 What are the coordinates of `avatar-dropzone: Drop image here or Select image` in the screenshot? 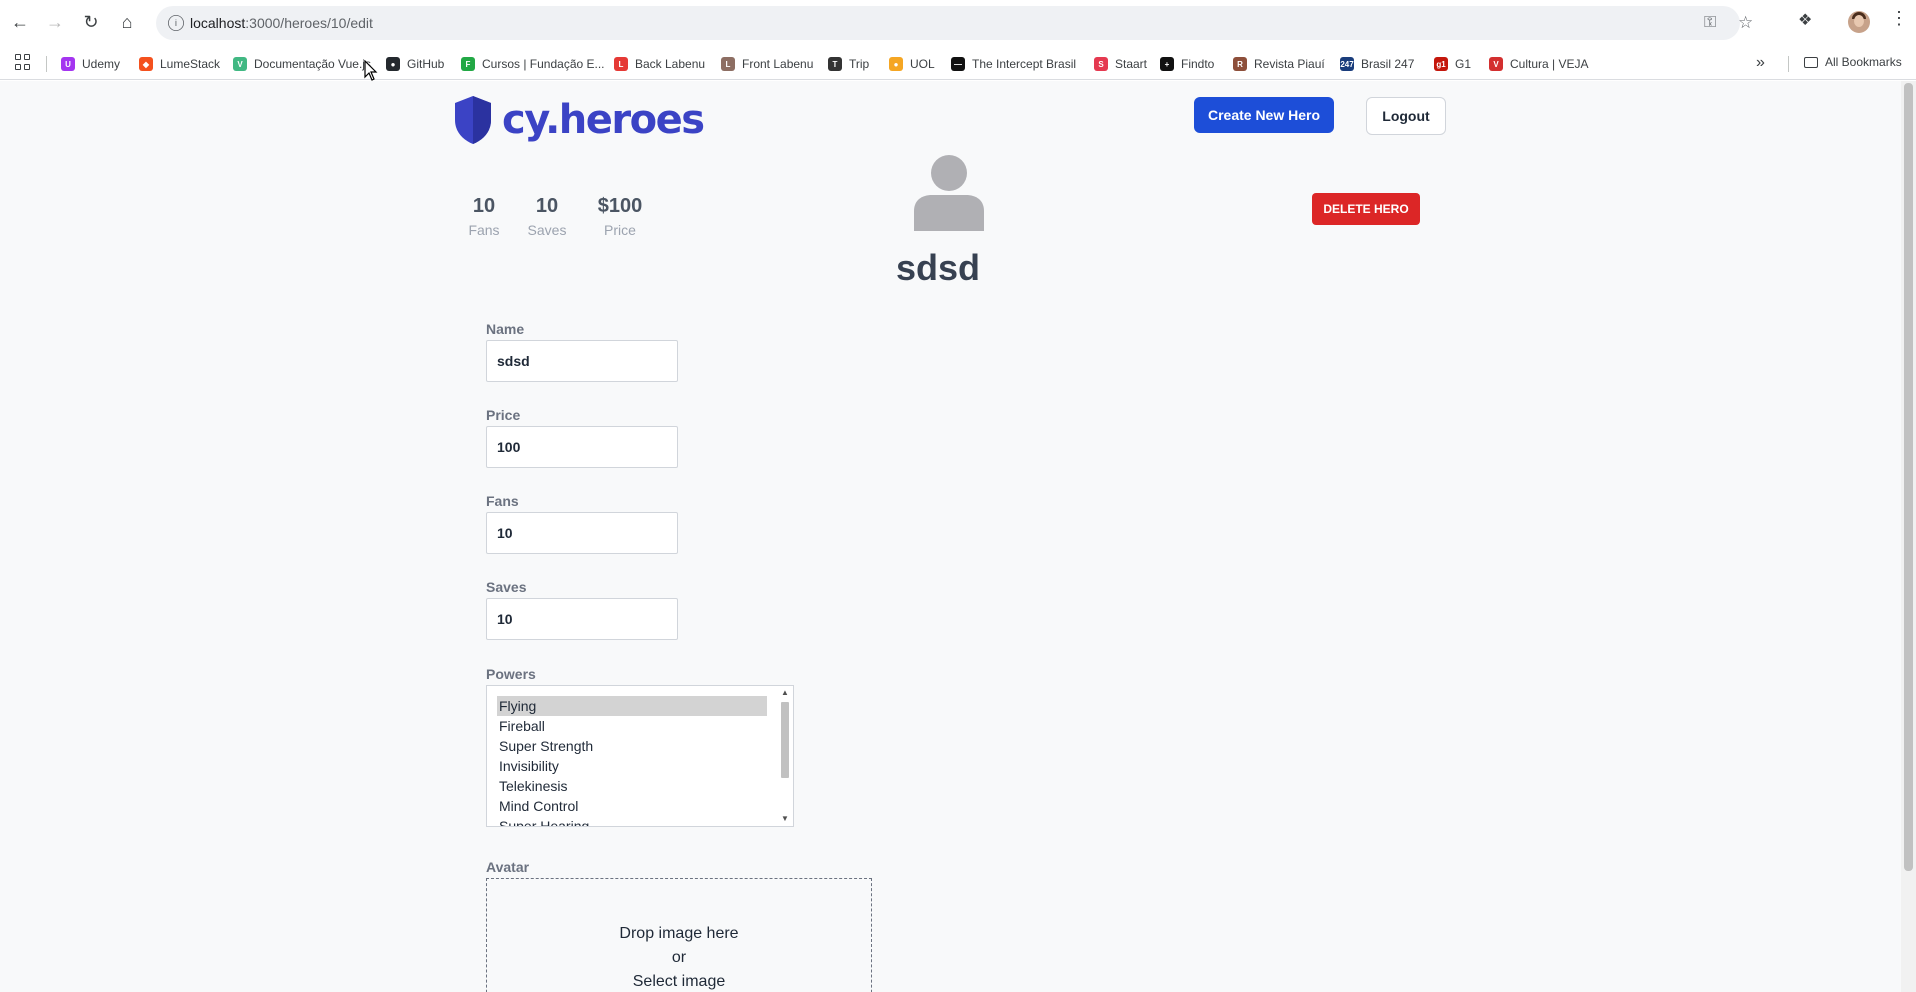 It's located at (679, 935).